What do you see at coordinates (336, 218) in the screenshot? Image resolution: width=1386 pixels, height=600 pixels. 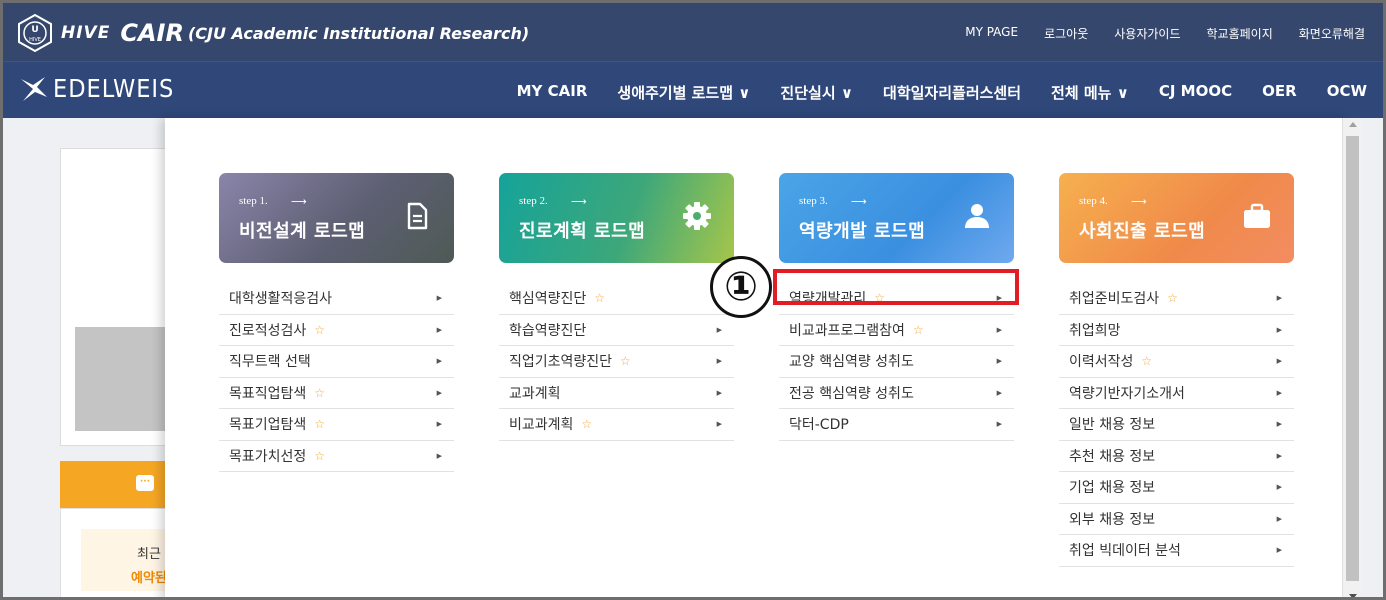 I see `roadmap-card-vision: step 1. ⟶ 비전설계 로드맵` at bounding box center [336, 218].